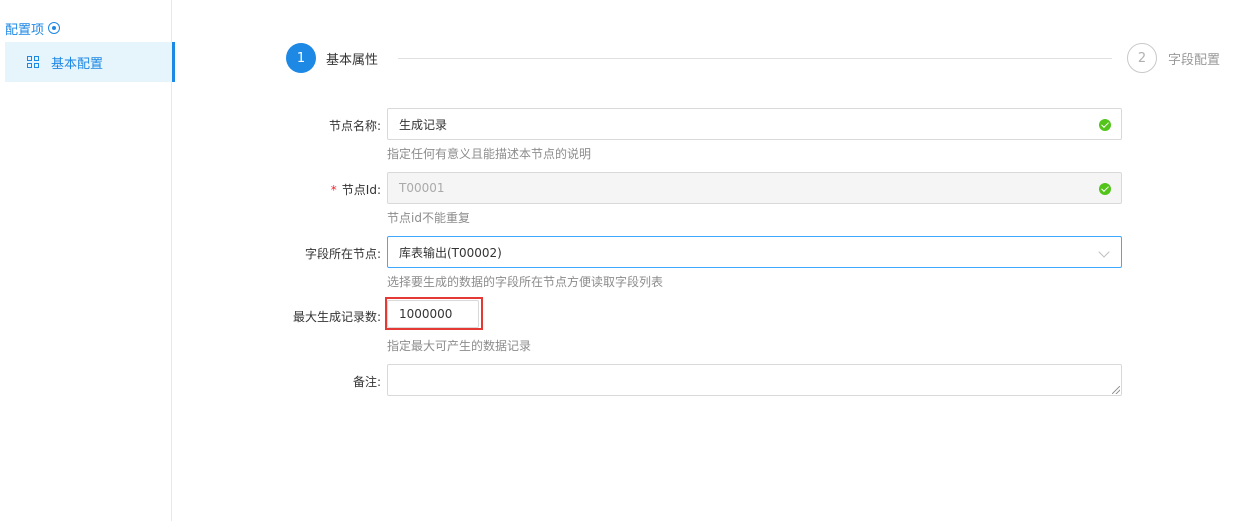 Image resolution: width=1257 pixels, height=521 pixels. What do you see at coordinates (342, 254) in the screenshot?
I see `field-node-label: 字段所在节点:` at bounding box center [342, 254].